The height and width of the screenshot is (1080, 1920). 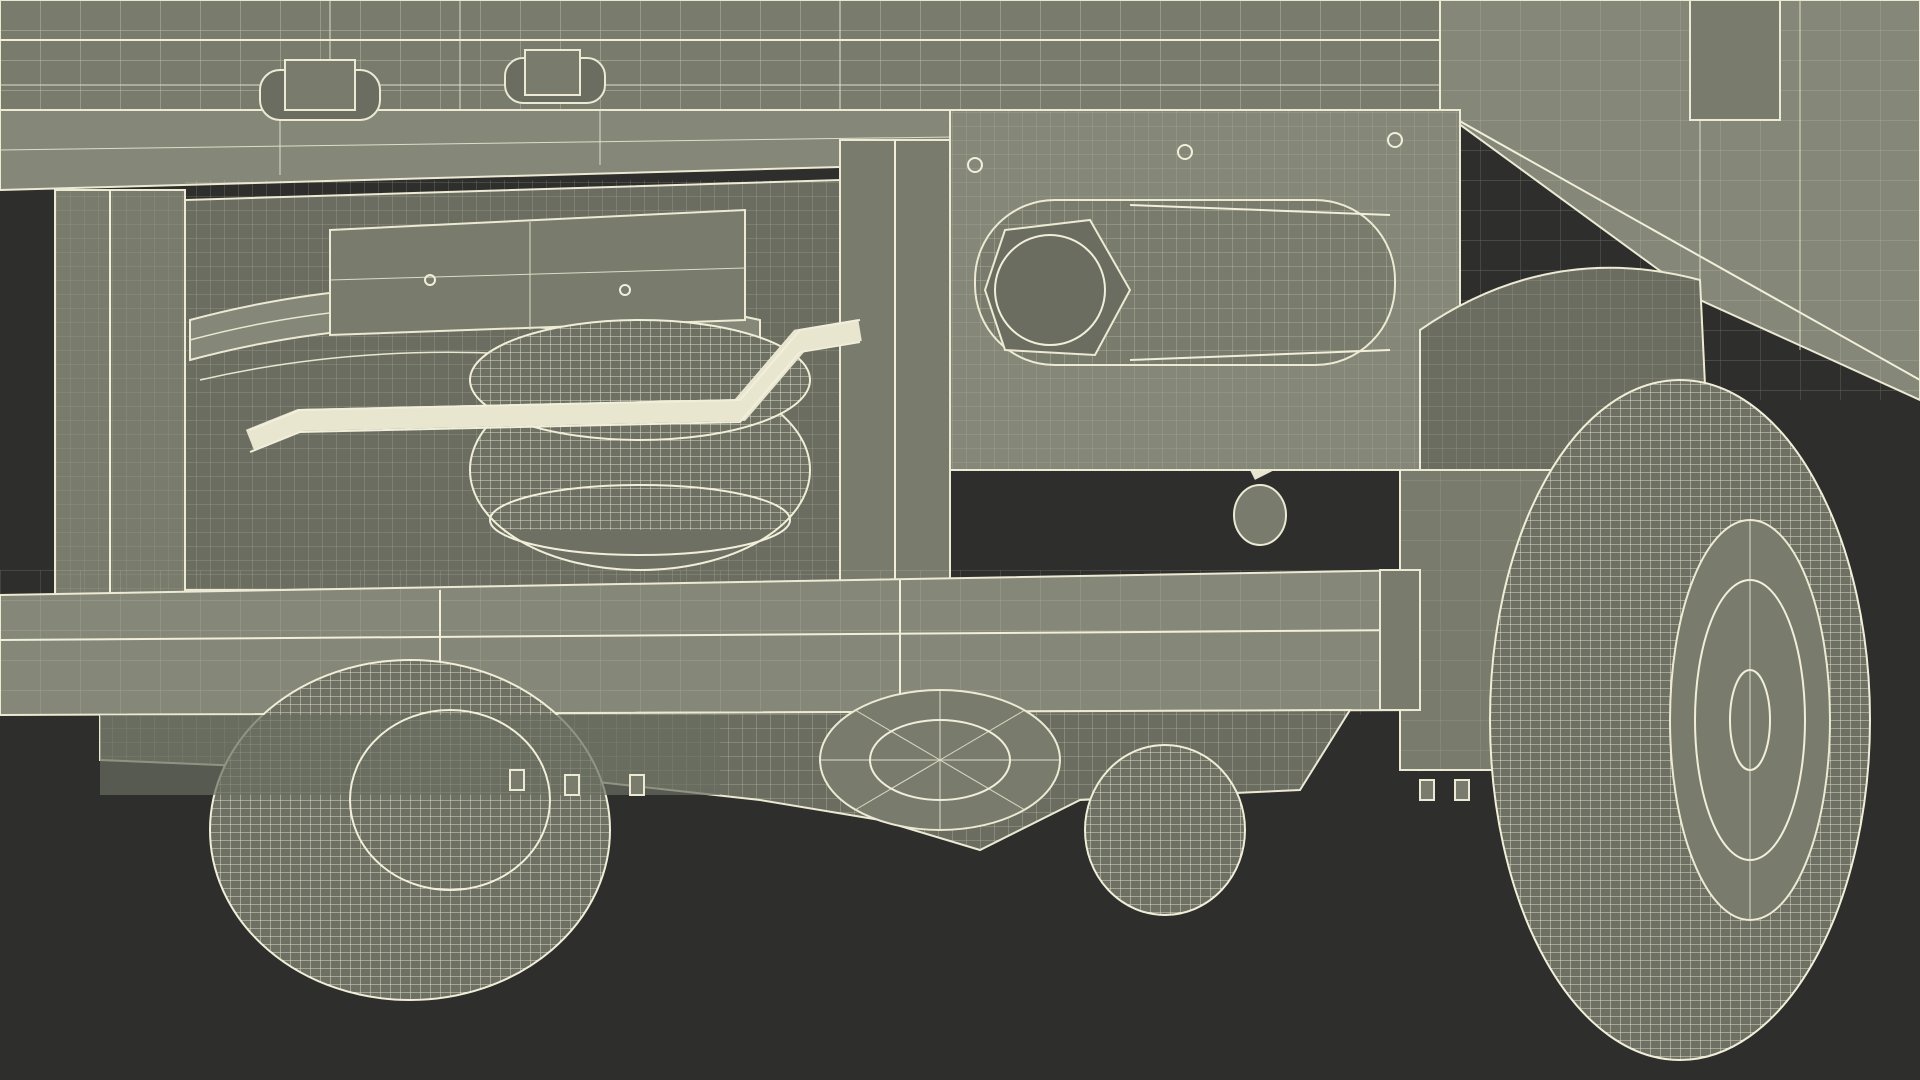 What do you see at coordinates (1205, 290) in the screenshot?
I see `tank-housing` at bounding box center [1205, 290].